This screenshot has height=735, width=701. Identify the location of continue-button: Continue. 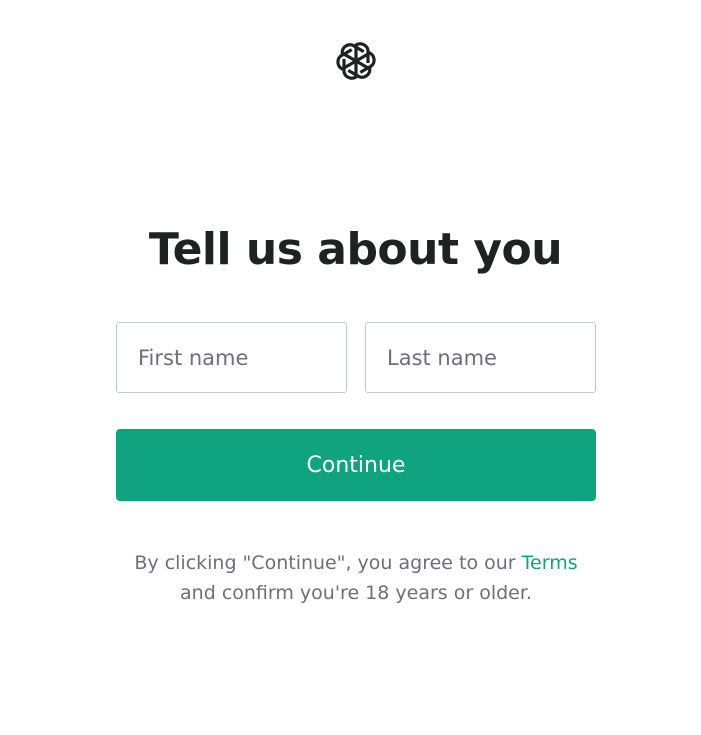
(356, 465).